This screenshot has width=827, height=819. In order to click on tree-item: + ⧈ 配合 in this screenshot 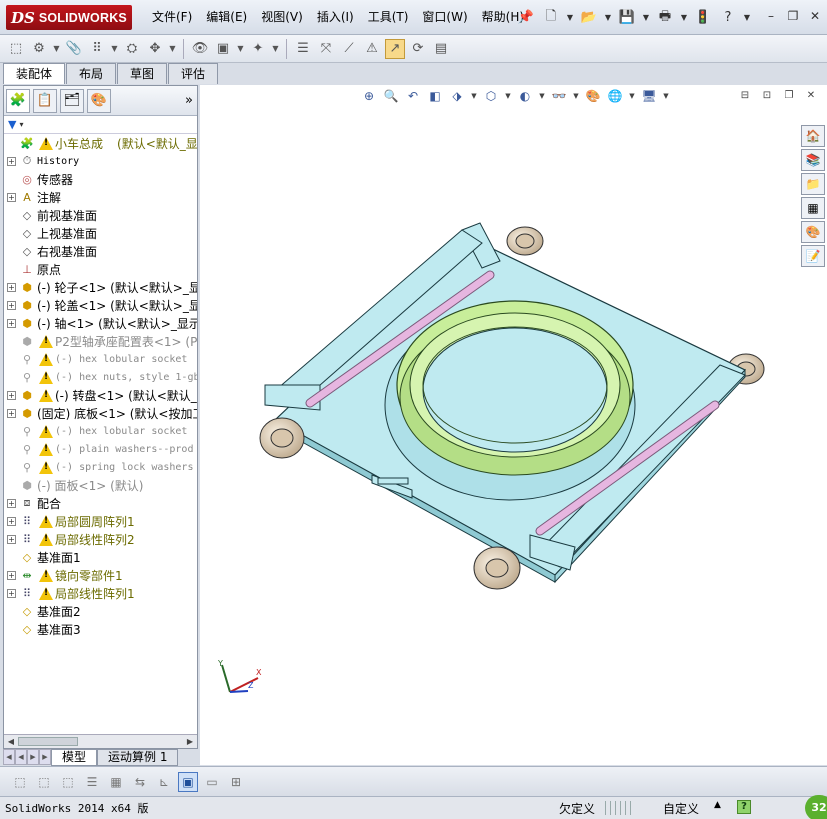, I will do `click(100, 503)`.